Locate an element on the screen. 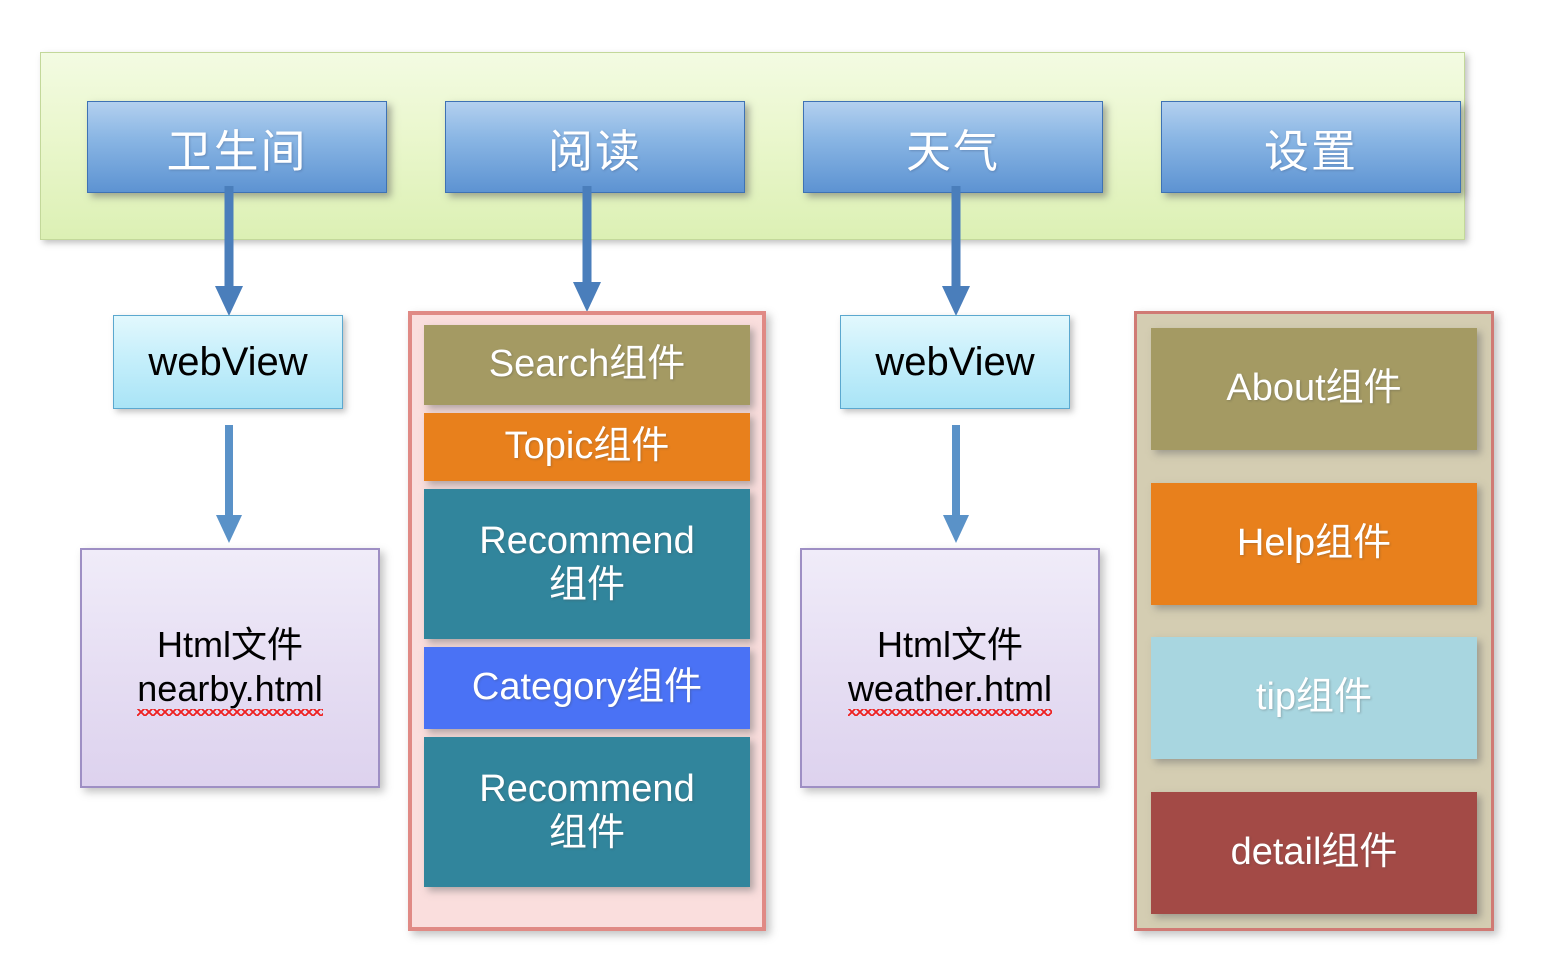 The width and height of the screenshot is (1554, 978). component-label-line1: Help组件 is located at coordinates (1314, 542).